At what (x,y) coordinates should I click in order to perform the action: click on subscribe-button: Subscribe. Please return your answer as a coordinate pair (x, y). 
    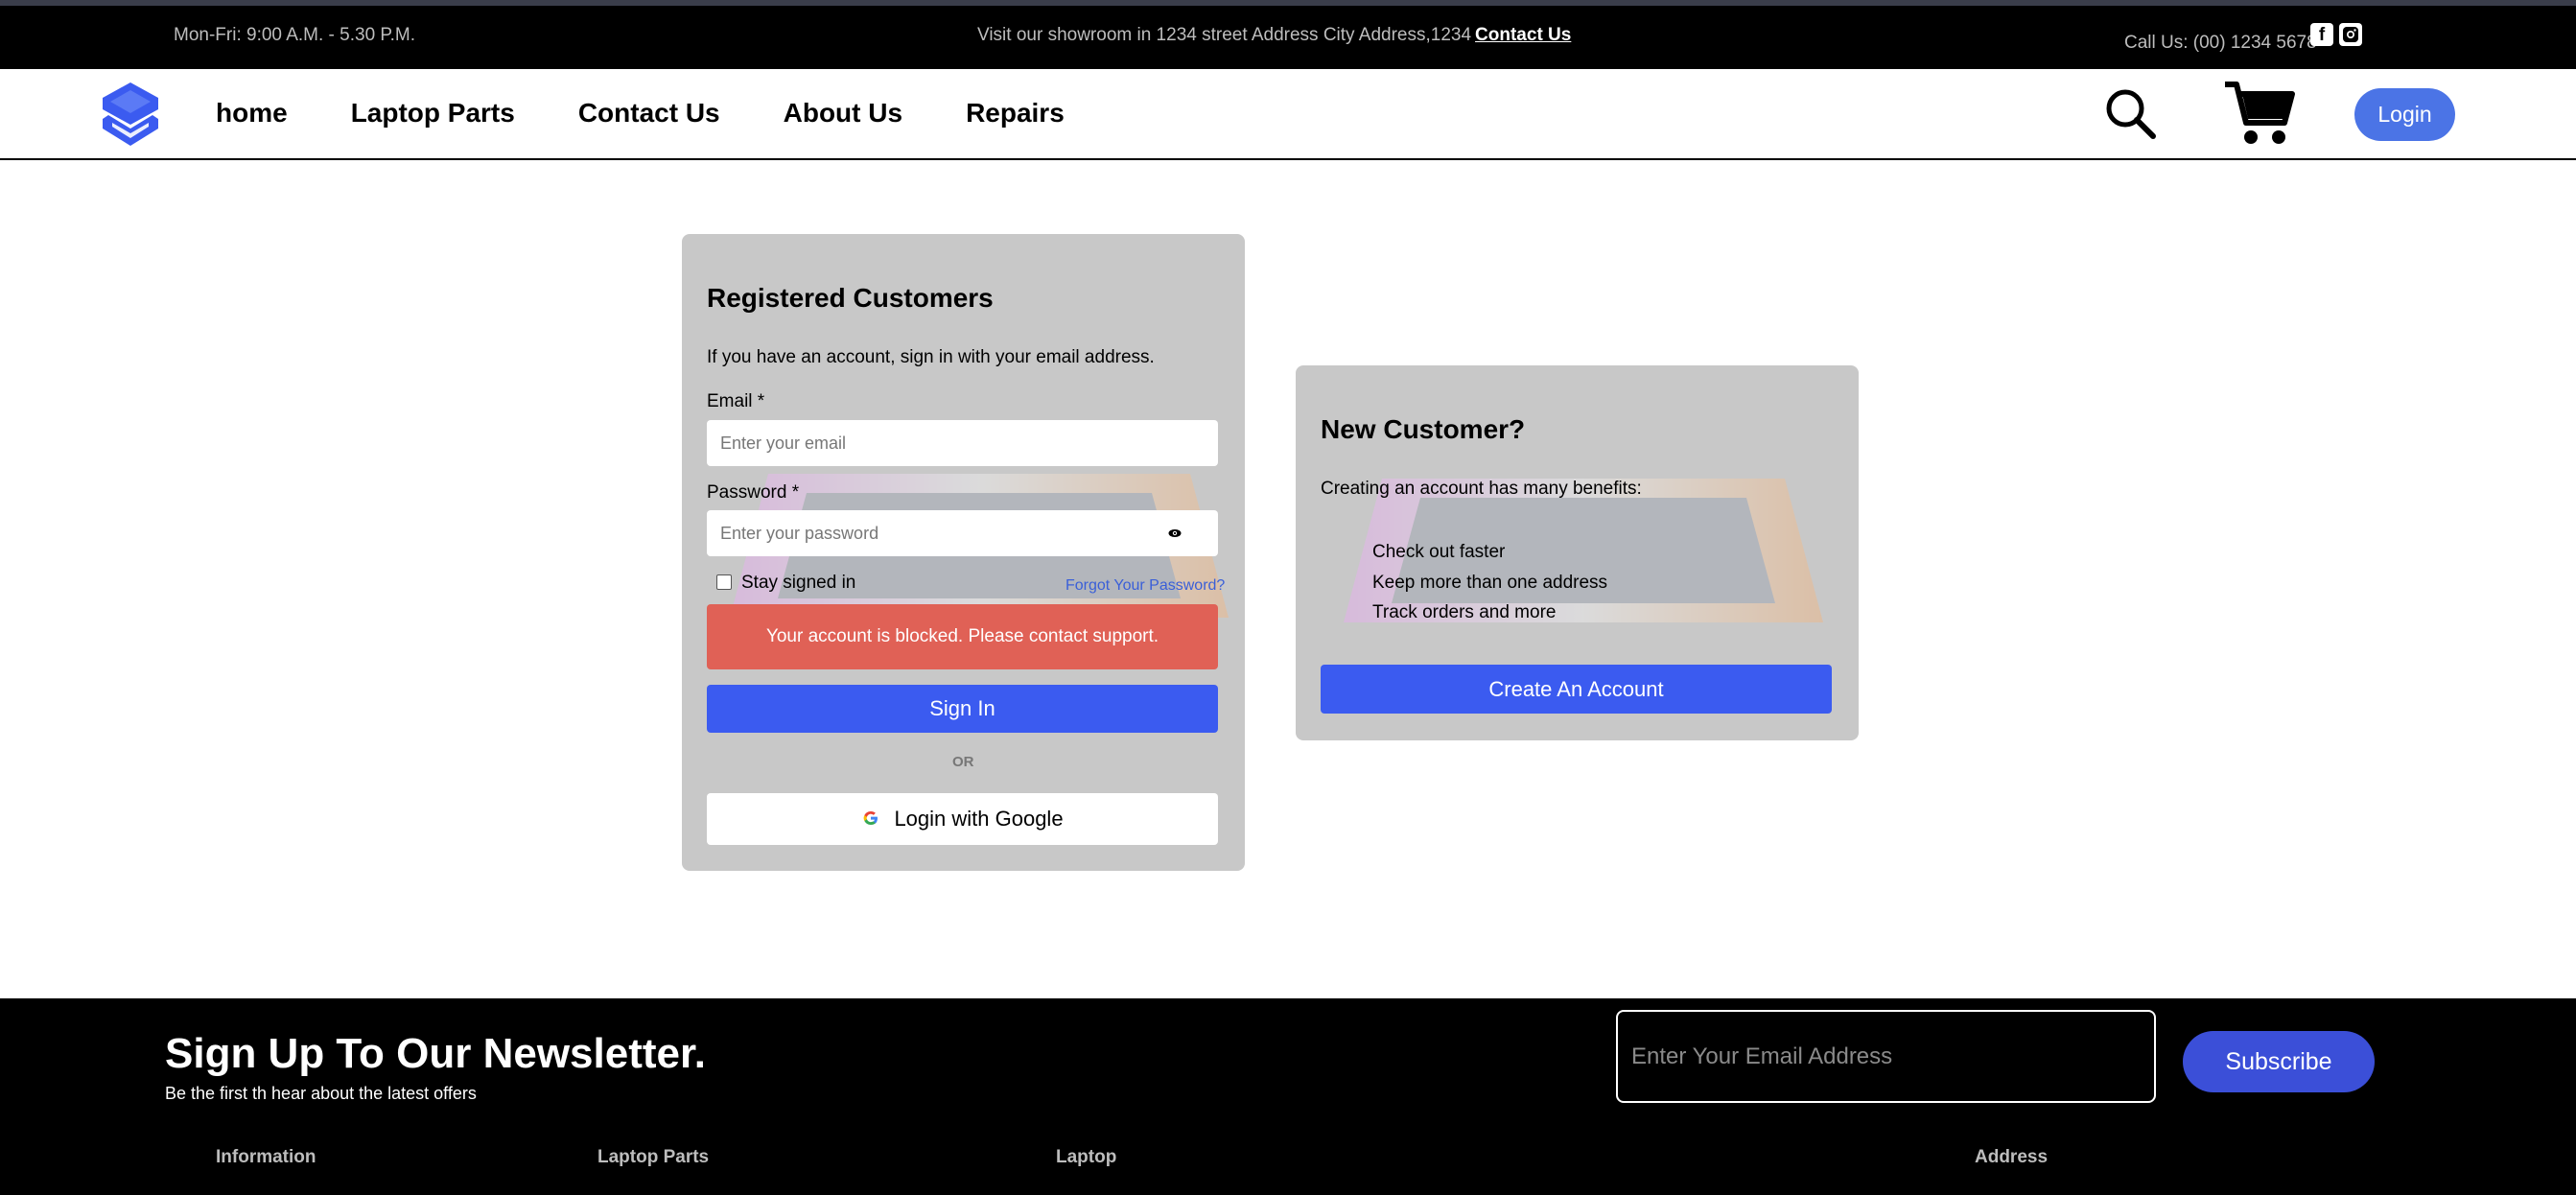
    Looking at the image, I should click on (2279, 1061).